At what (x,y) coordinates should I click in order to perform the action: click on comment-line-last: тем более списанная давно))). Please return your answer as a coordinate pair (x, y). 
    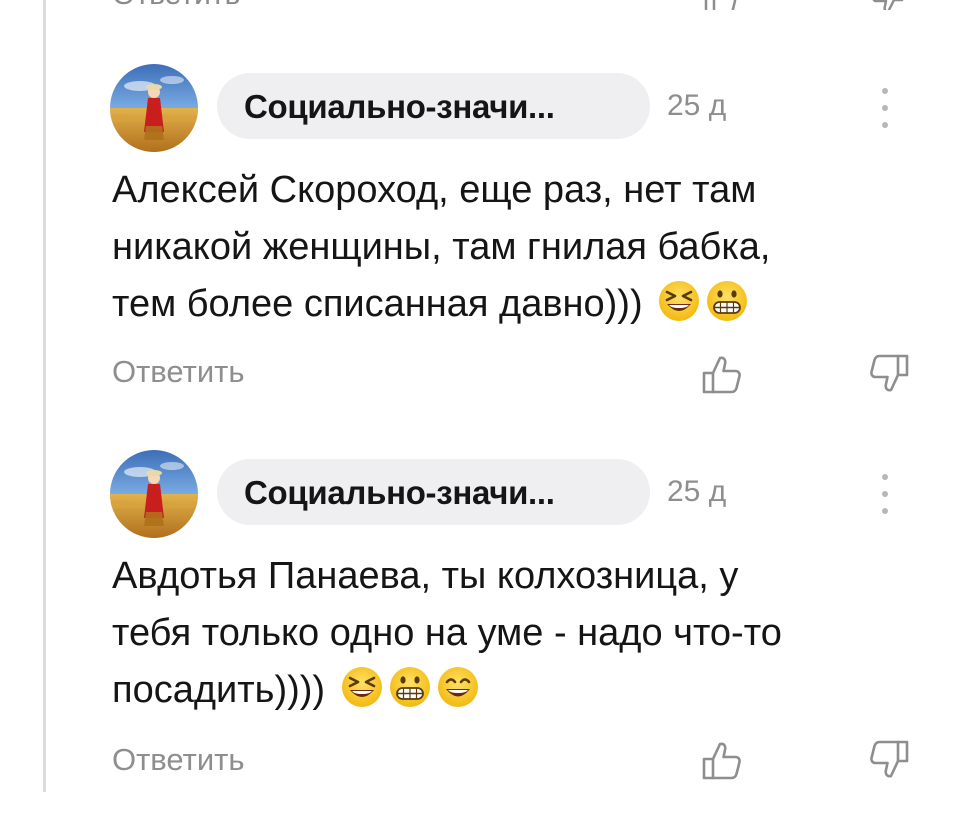
    Looking at the image, I should click on (512, 304).